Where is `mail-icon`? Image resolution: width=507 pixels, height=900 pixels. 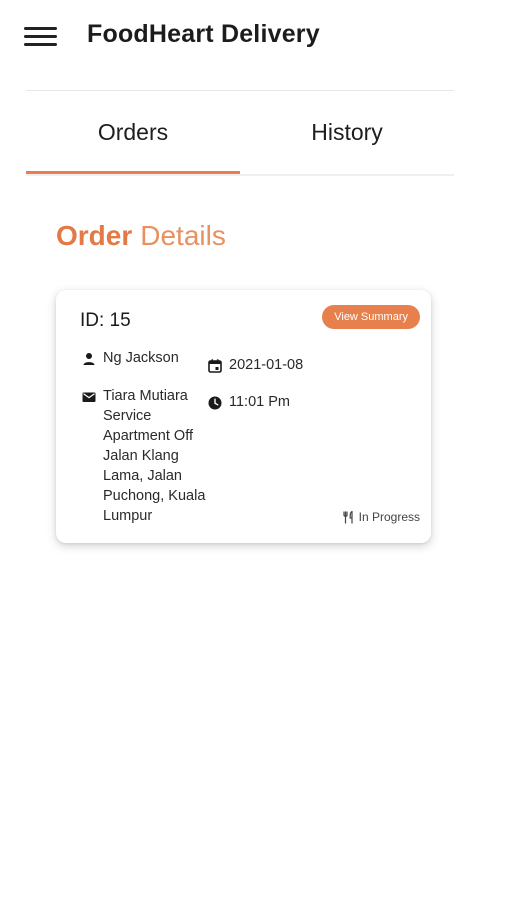
mail-icon is located at coordinates (89, 397).